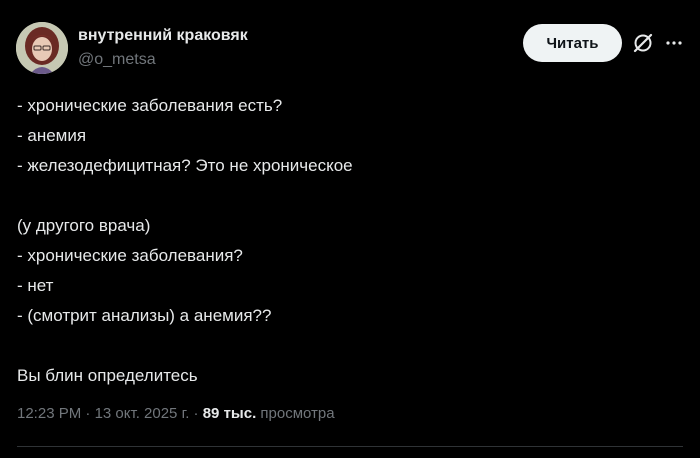 This screenshot has height=458, width=700. What do you see at coordinates (35, 285) in the screenshot?
I see `tweet-line: - нет` at bounding box center [35, 285].